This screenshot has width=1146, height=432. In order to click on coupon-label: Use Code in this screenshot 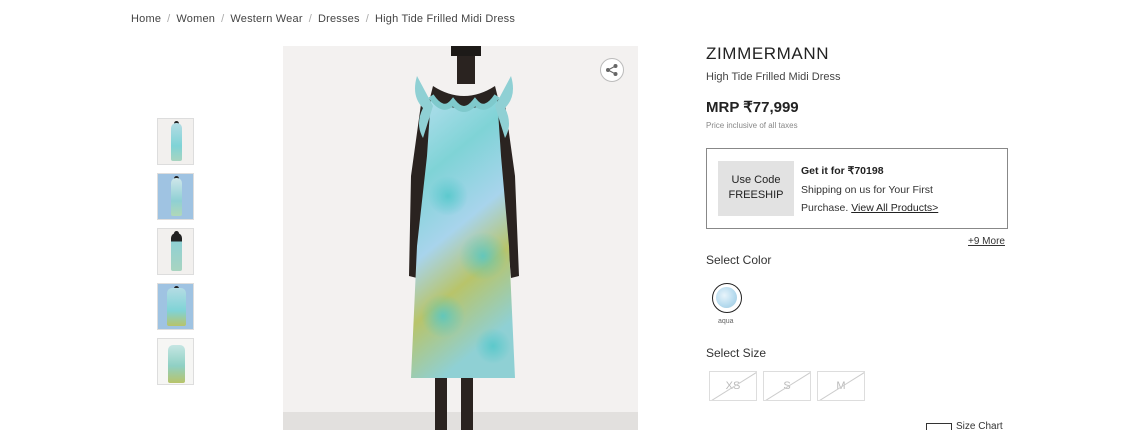, I will do `click(756, 180)`.